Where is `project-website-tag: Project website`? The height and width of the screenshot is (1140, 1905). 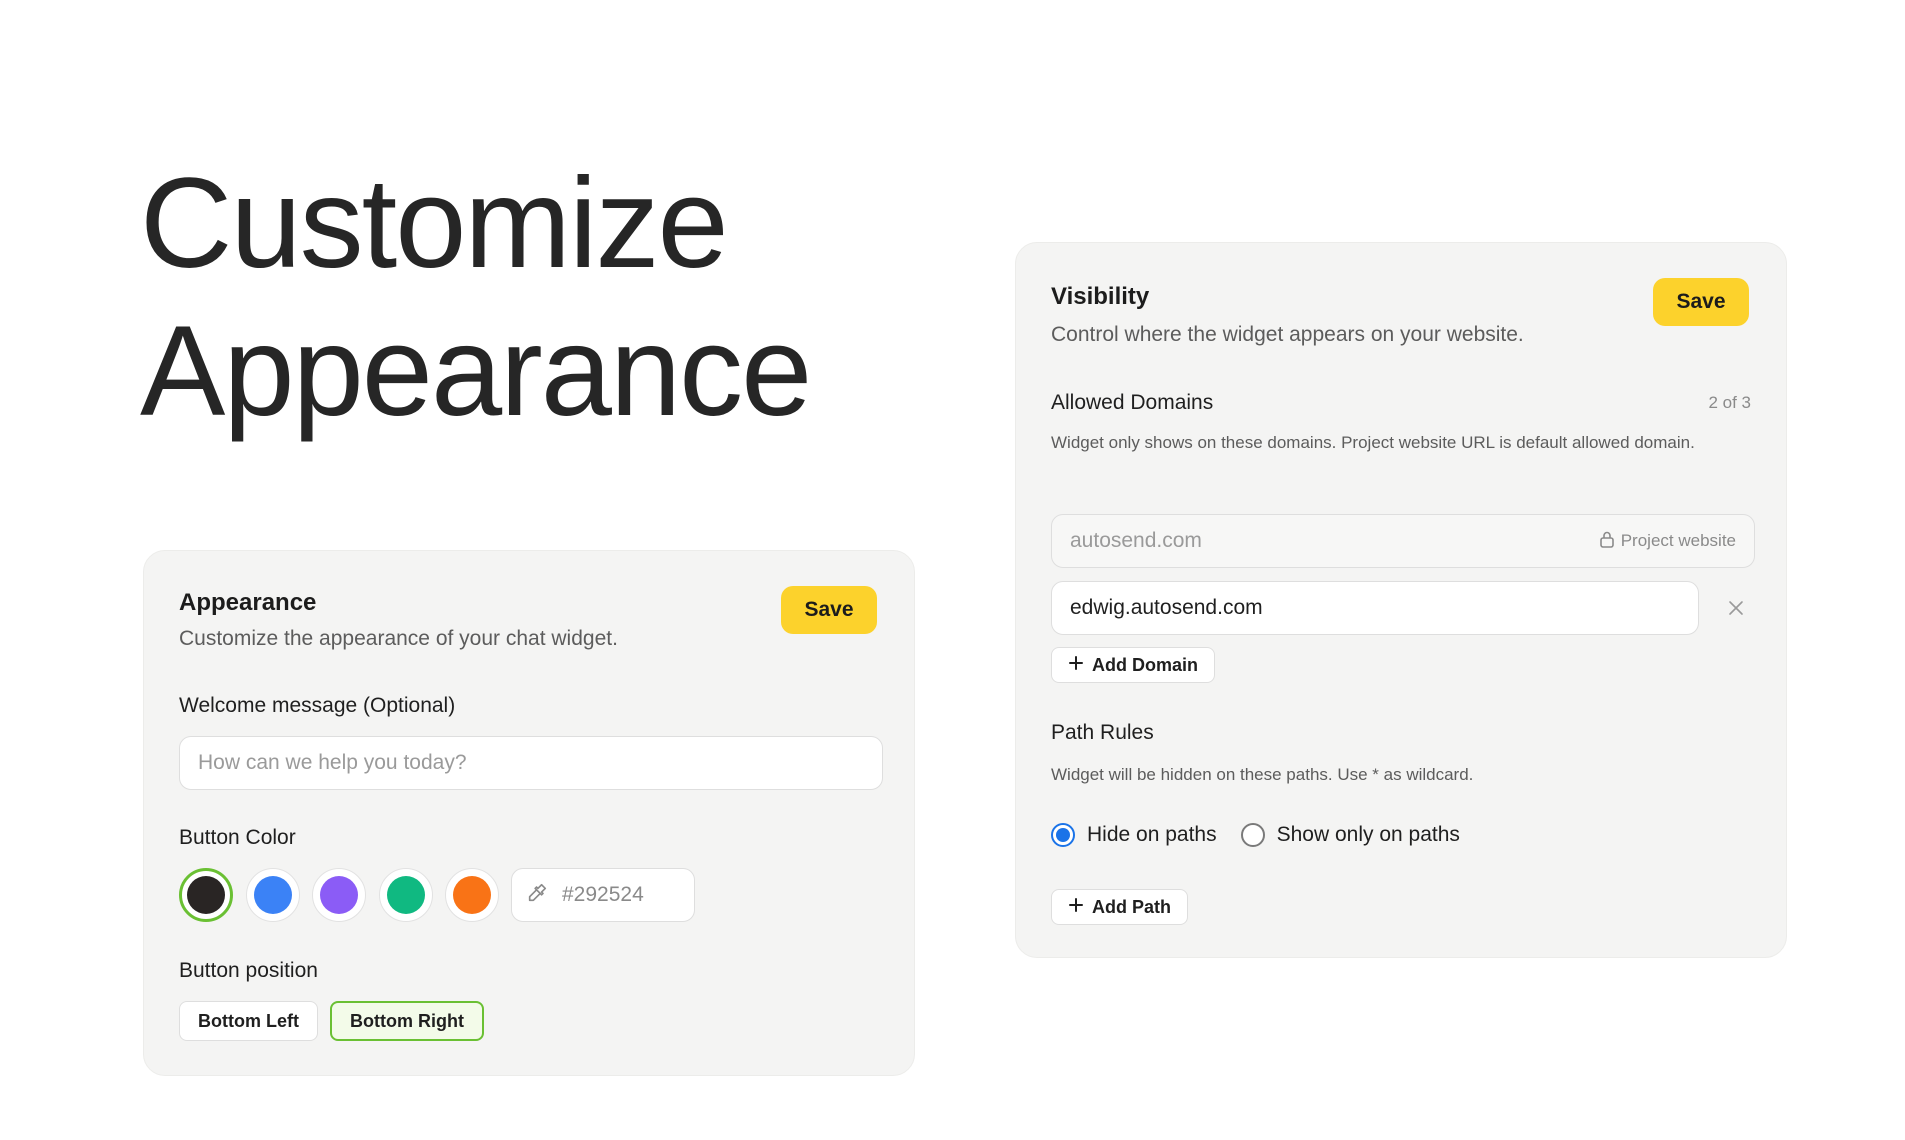
project-website-tag: Project website is located at coordinates (1667, 541).